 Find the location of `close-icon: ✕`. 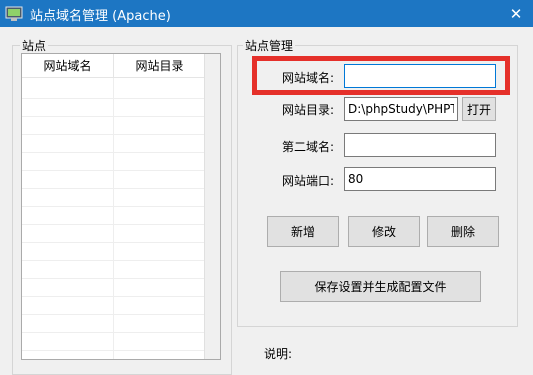

close-icon: ✕ is located at coordinates (516, 13).